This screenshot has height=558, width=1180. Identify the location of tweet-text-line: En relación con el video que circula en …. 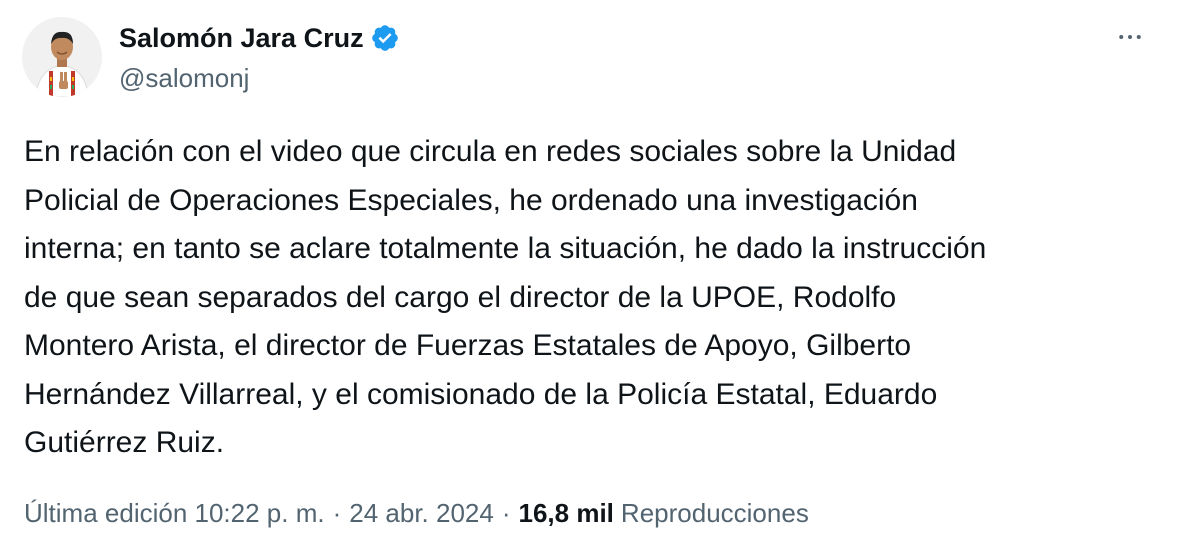
(490, 151).